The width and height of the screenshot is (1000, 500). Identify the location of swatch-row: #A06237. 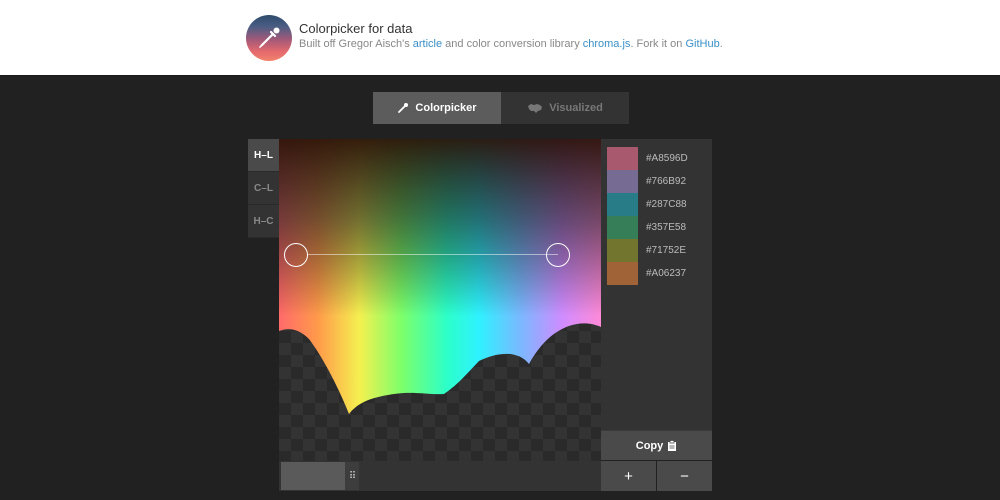
(657, 273).